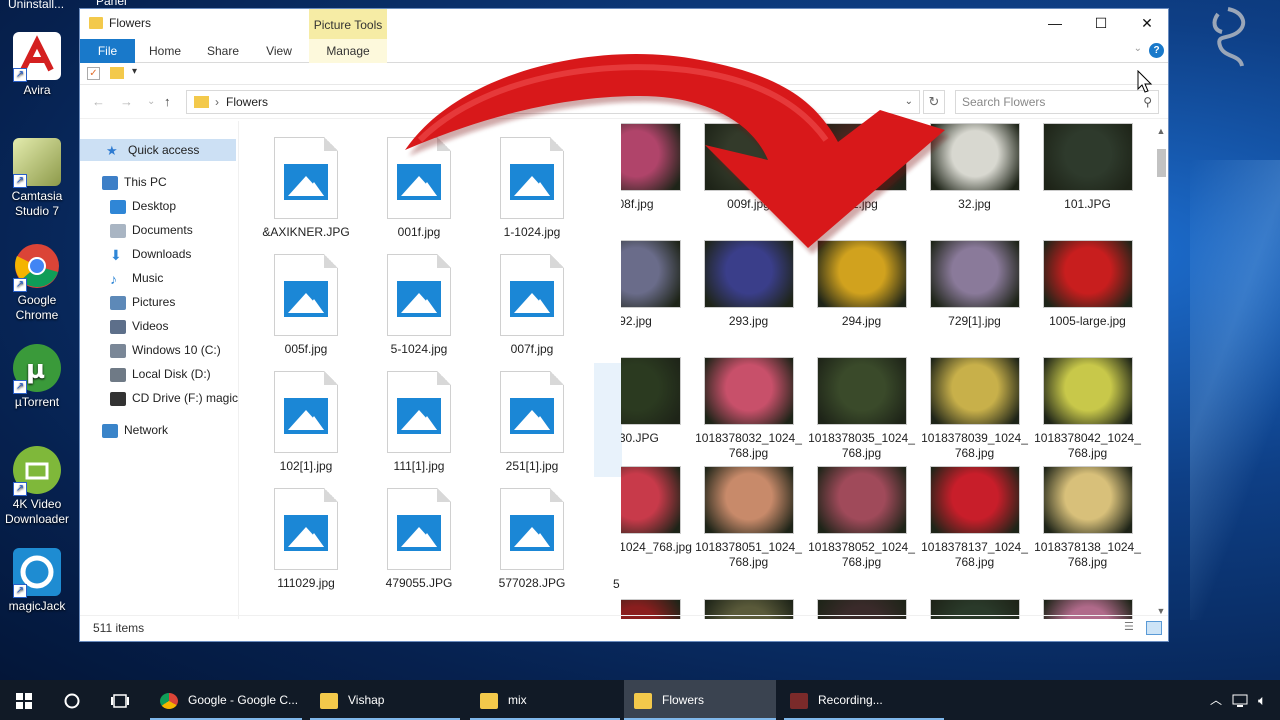  Describe the element at coordinates (150, 254) in the screenshot. I see `nav-item-downloads: ⬇ Downloads` at that location.